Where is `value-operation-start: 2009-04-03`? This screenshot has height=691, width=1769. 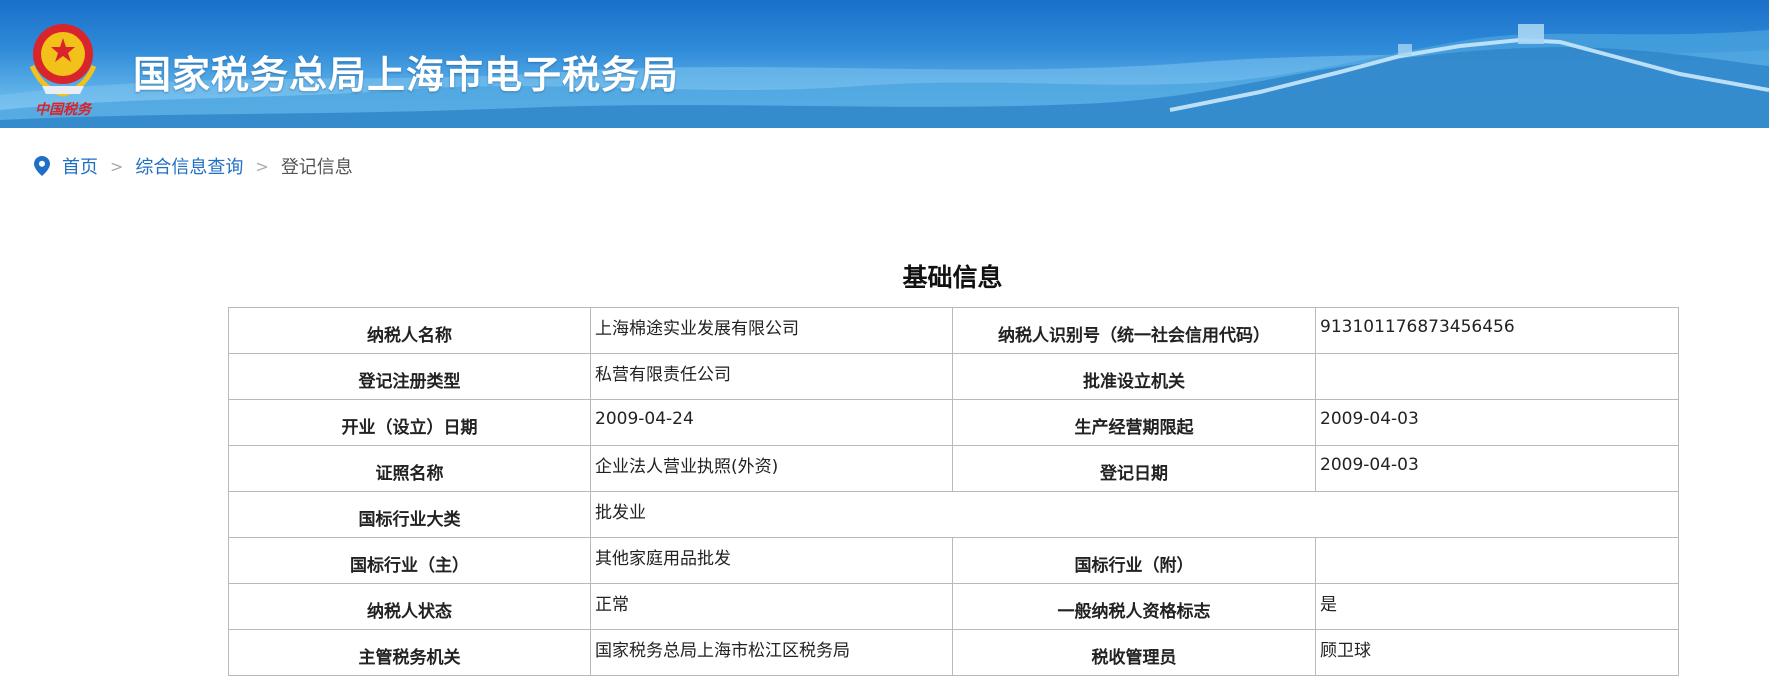
value-operation-start: 2009-04-03 is located at coordinates (1497, 422).